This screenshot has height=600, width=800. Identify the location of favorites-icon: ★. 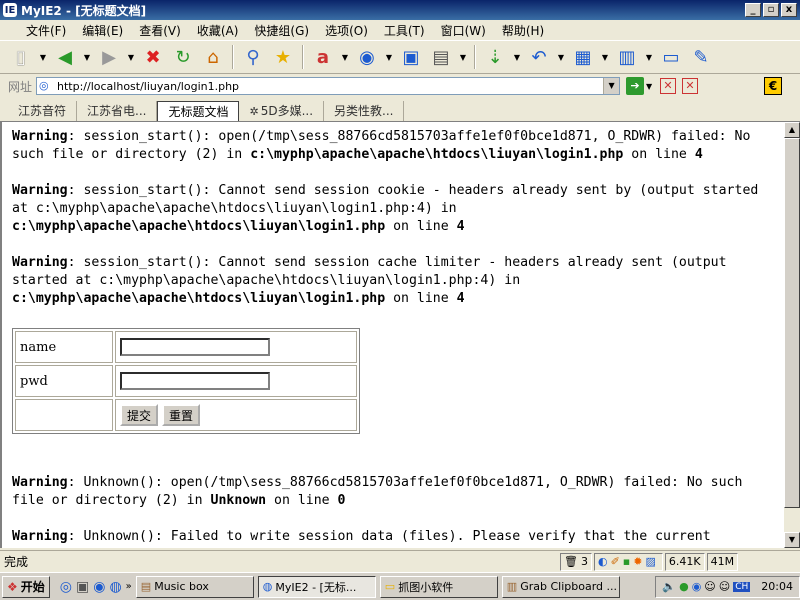
(283, 57).